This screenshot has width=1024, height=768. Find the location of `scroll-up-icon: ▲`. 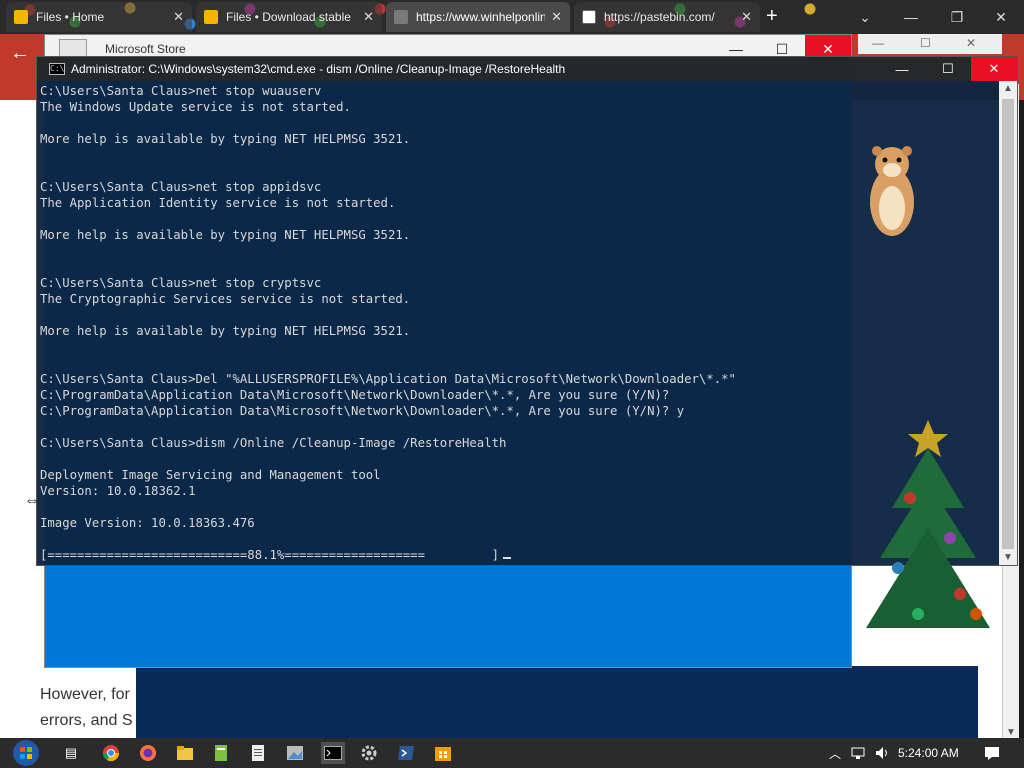

scroll-up-icon: ▲ is located at coordinates (1008, 88).